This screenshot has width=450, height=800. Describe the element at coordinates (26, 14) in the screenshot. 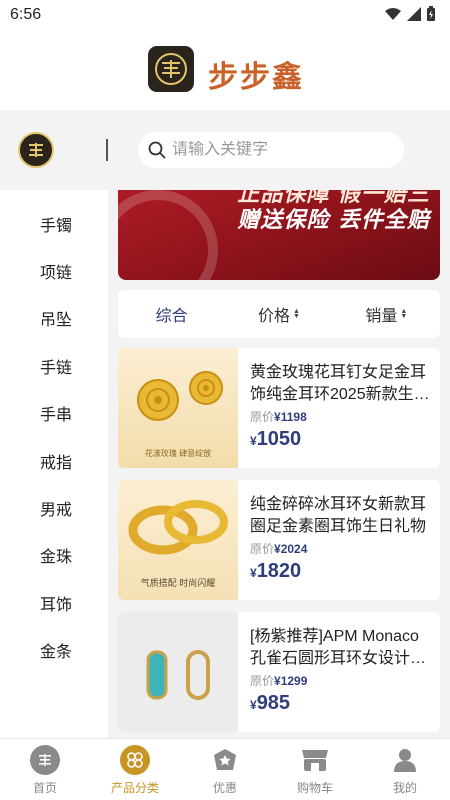

I see `status-time: 6:56` at that location.